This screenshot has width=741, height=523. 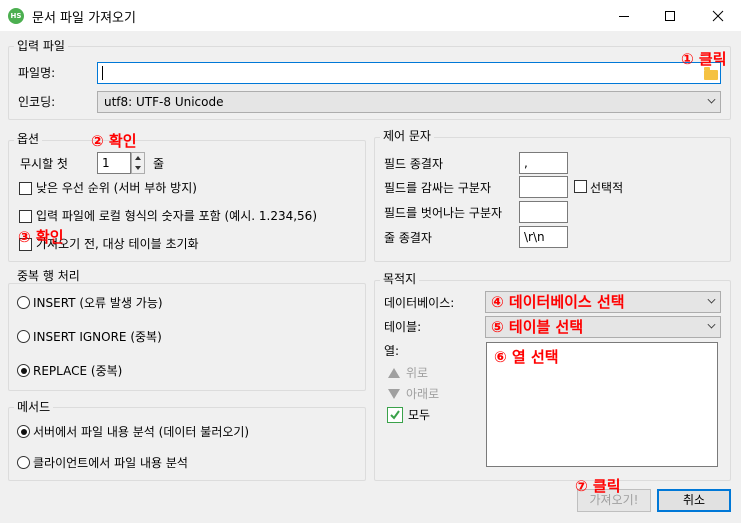 I want to click on replace-radio, so click(x=23, y=370).